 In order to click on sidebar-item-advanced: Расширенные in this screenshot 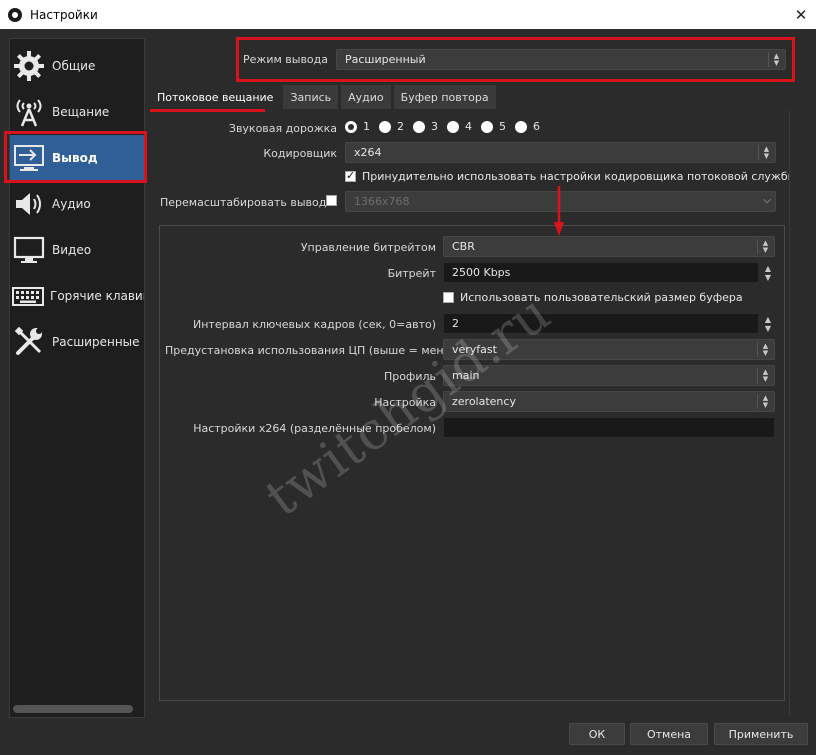, I will do `click(77, 342)`.